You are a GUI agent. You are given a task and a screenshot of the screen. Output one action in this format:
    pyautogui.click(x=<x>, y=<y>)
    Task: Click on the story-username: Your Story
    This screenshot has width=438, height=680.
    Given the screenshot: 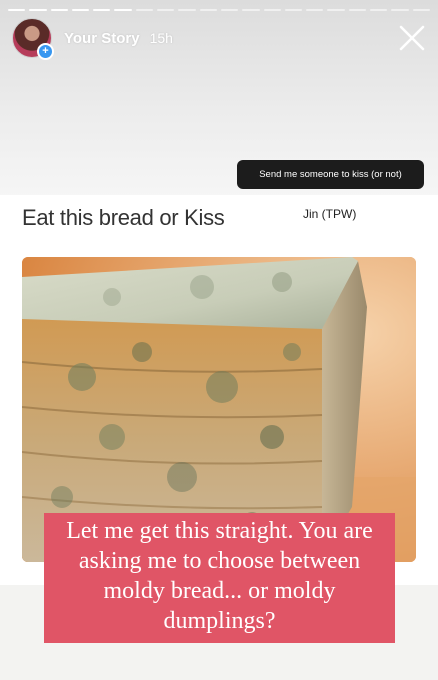 What is the action you would take?
    pyautogui.click(x=102, y=38)
    